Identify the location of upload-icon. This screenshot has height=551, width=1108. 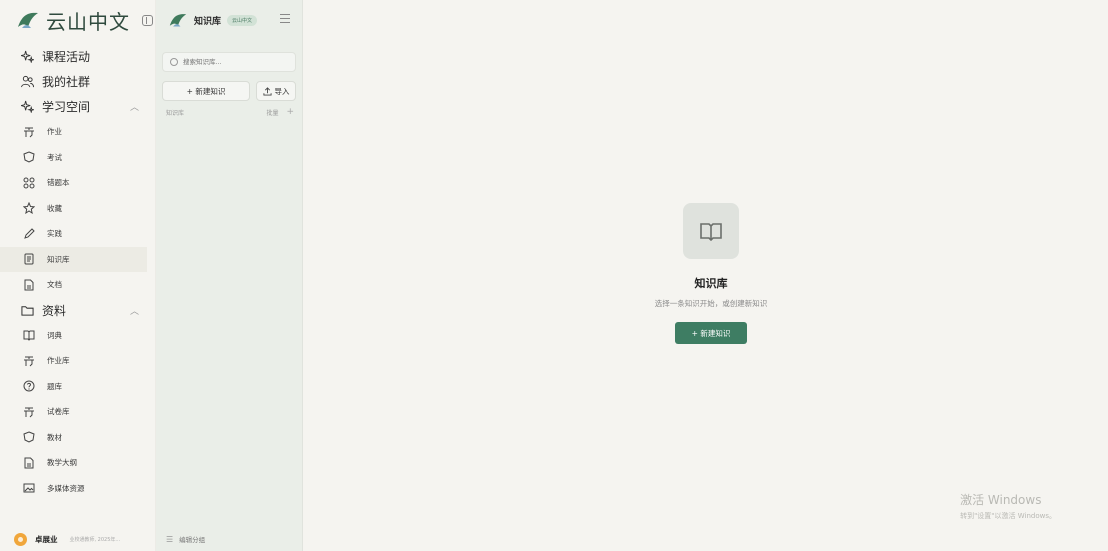
(267, 91).